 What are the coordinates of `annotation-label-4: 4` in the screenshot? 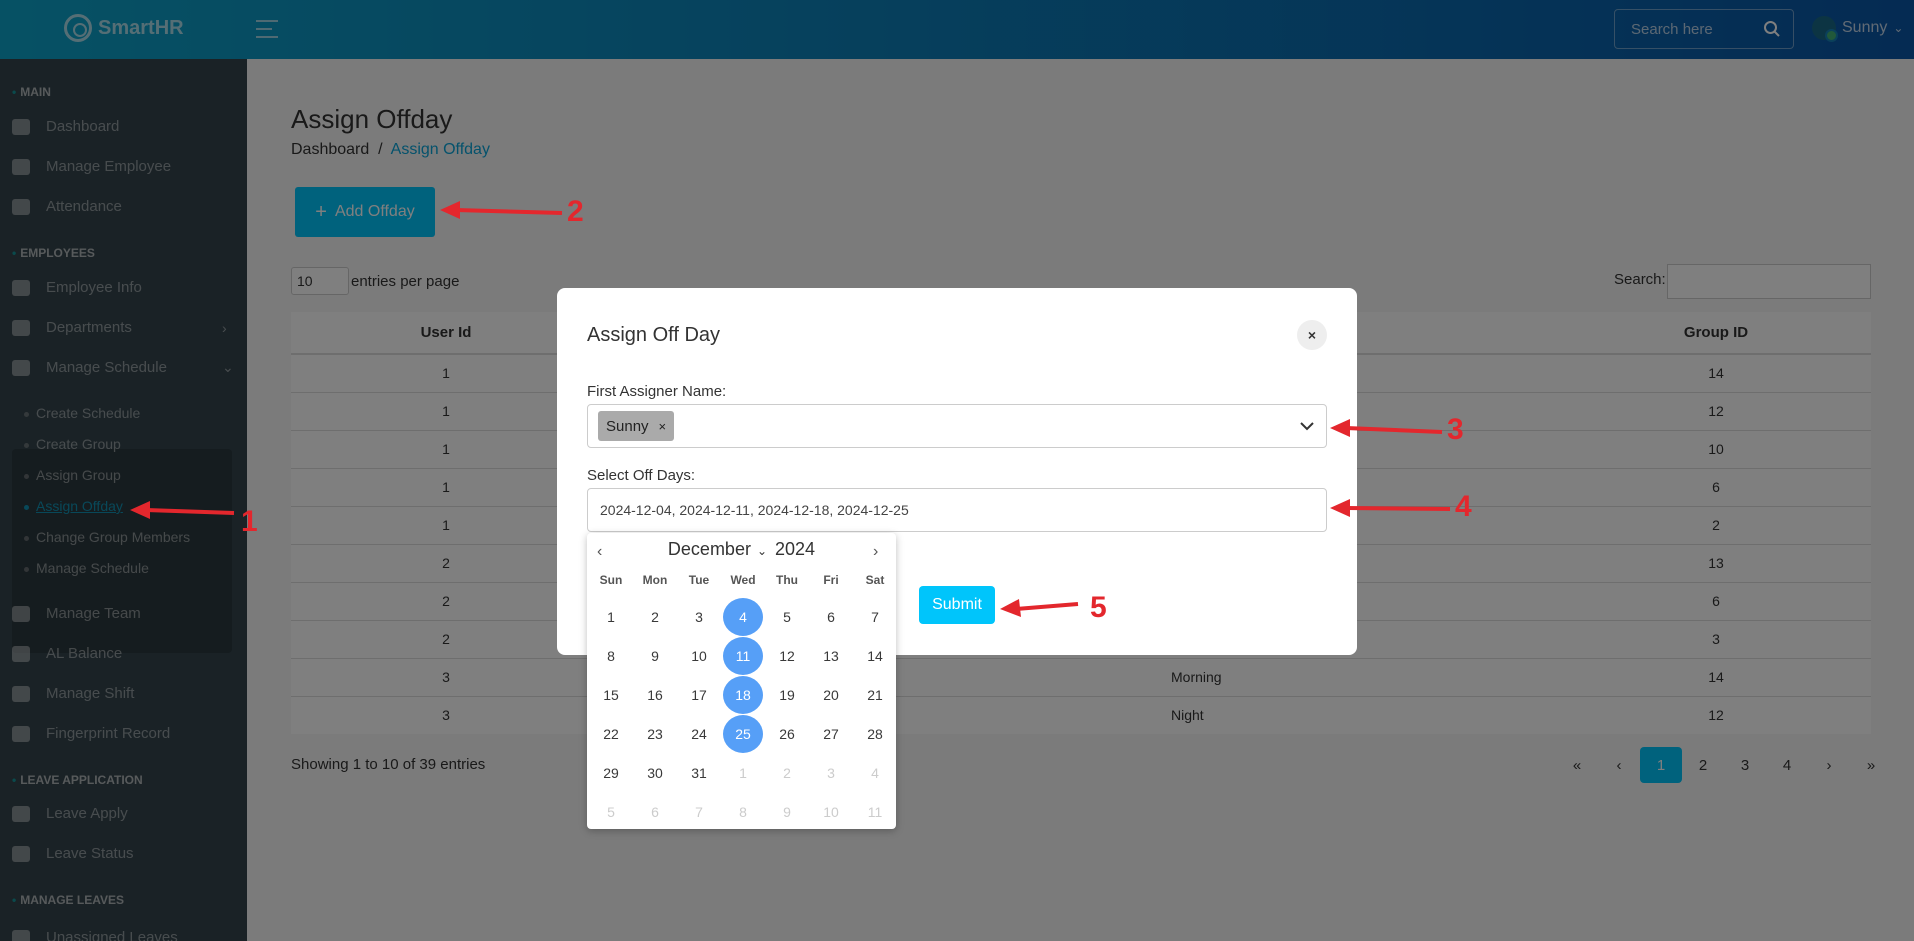 It's located at (1463, 506).